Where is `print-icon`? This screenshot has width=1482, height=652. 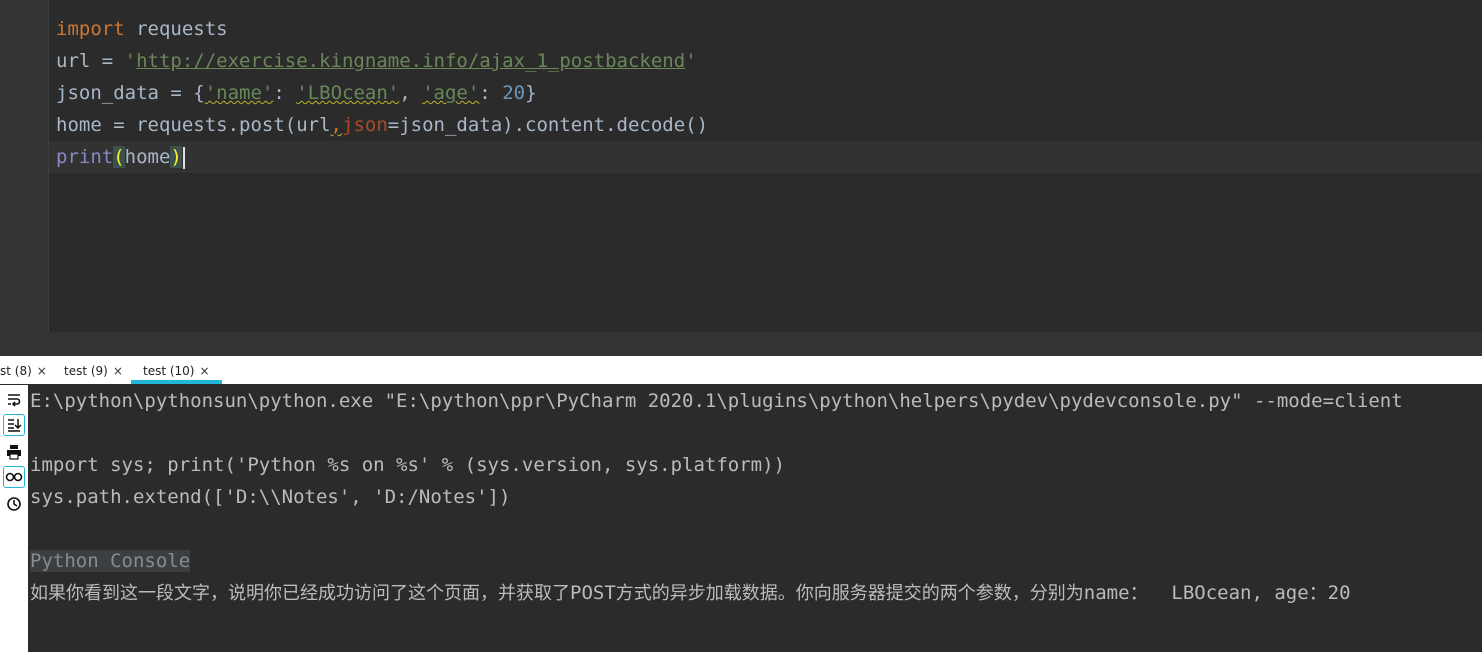
print-icon is located at coordinates (14, 452).